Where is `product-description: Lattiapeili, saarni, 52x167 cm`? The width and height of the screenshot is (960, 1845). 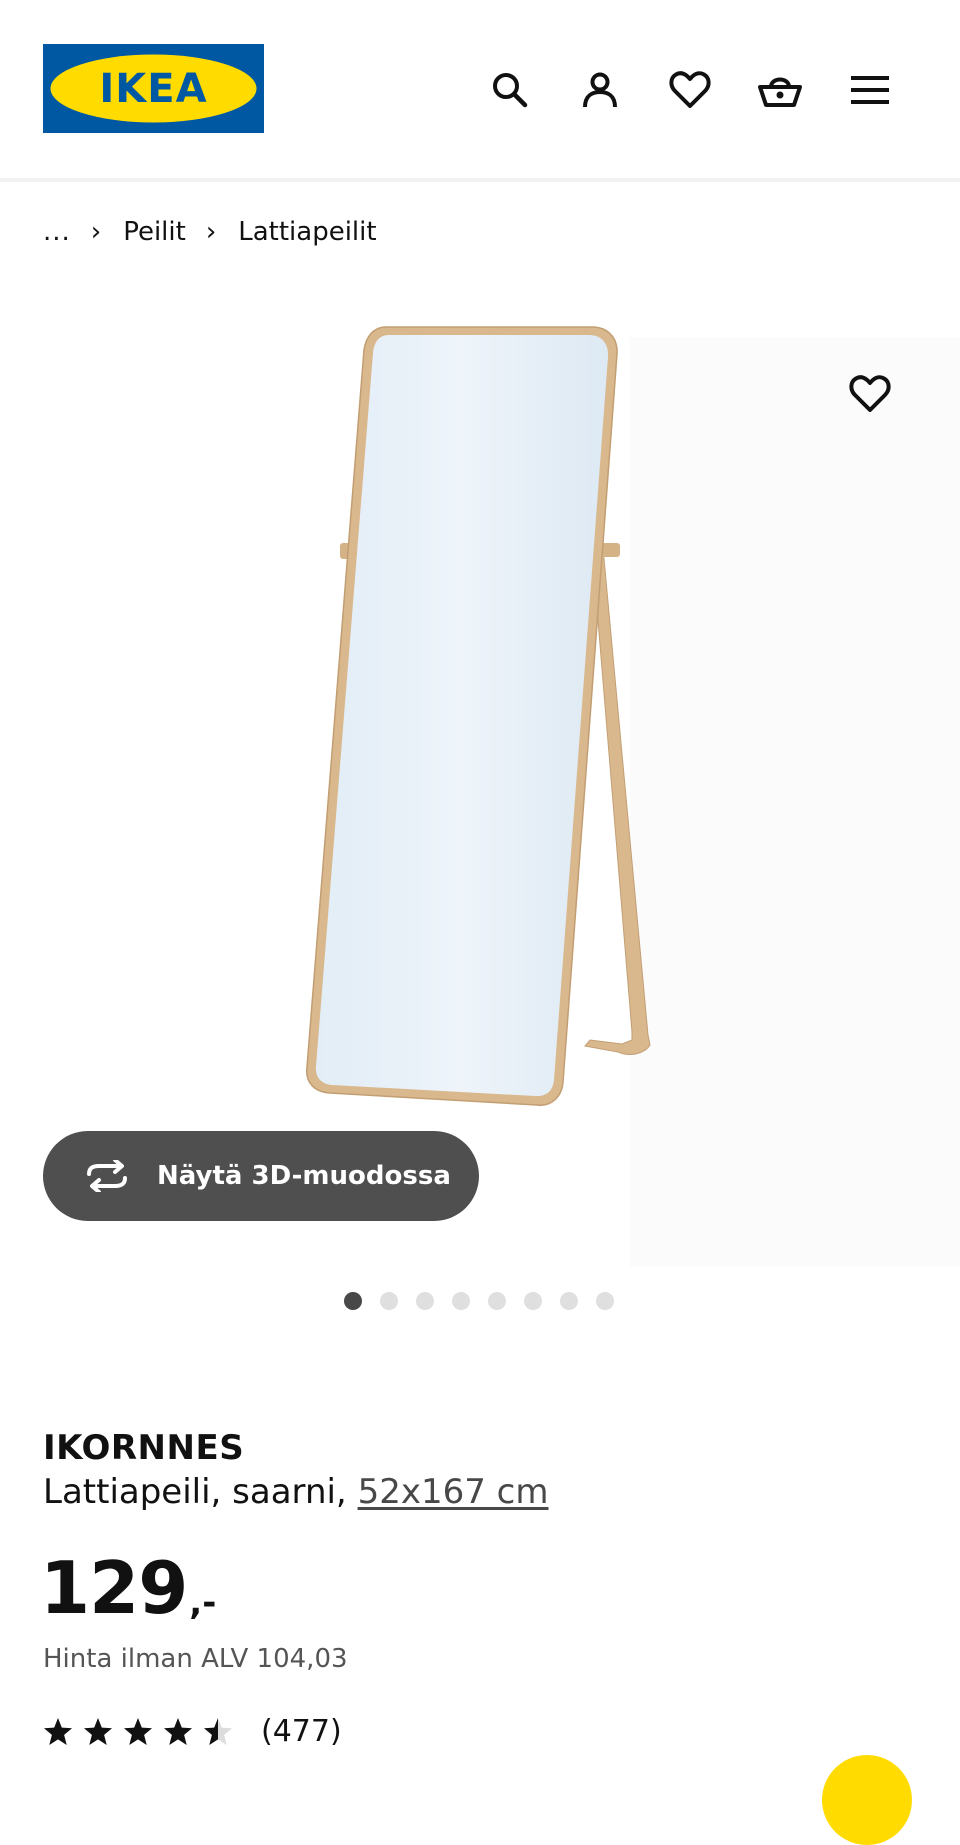 product-description: Lattiapeili, saarni, 52x167 cm is located at coordinates (295, 1492).